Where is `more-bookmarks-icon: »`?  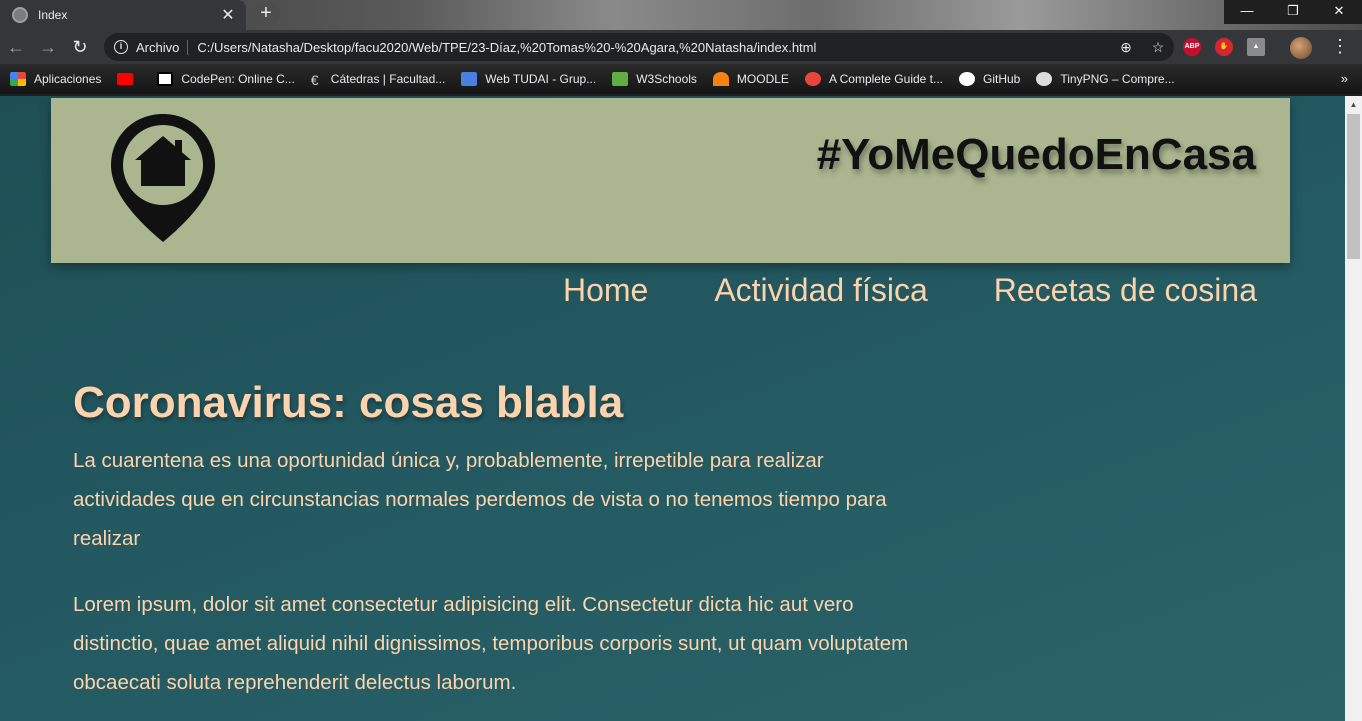 more-bookmarks-icon: » is located at coordinates (1344, 78).